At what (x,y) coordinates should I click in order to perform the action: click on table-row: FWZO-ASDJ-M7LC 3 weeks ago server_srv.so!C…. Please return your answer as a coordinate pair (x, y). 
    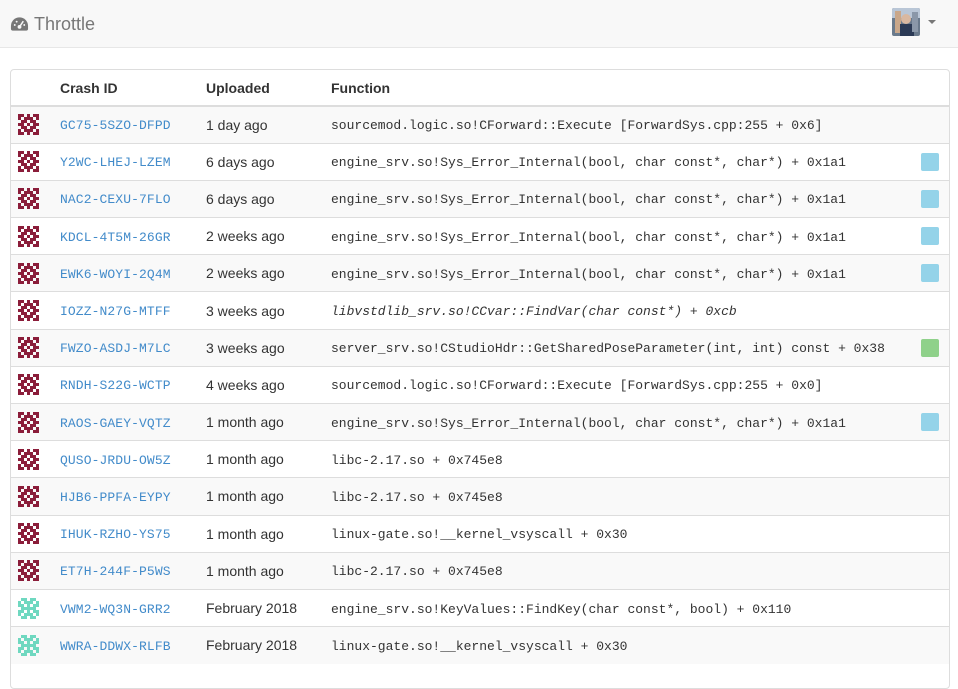
    Looking at the image, I should click on (480, 347).